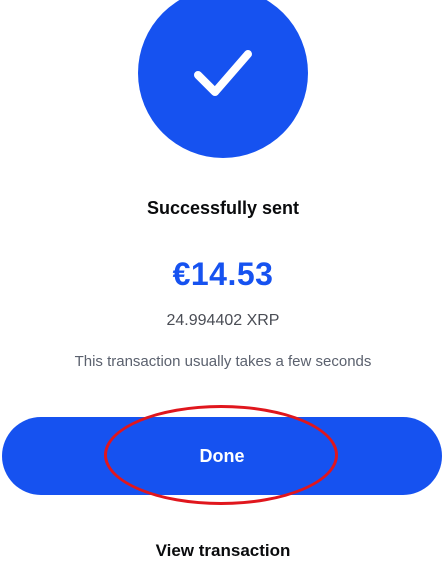  Describe the element at coordinates (223, 551) in the screenshot. I see `view-transaction-link: View transaction` at that location.